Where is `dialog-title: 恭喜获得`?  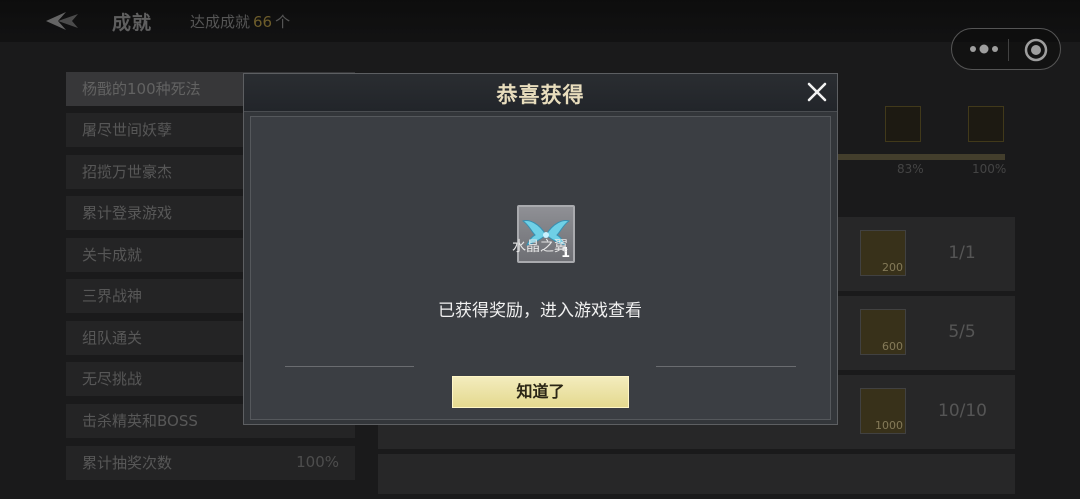
dialog-title: 恭喜获得 is located at coordinates (540, 95).